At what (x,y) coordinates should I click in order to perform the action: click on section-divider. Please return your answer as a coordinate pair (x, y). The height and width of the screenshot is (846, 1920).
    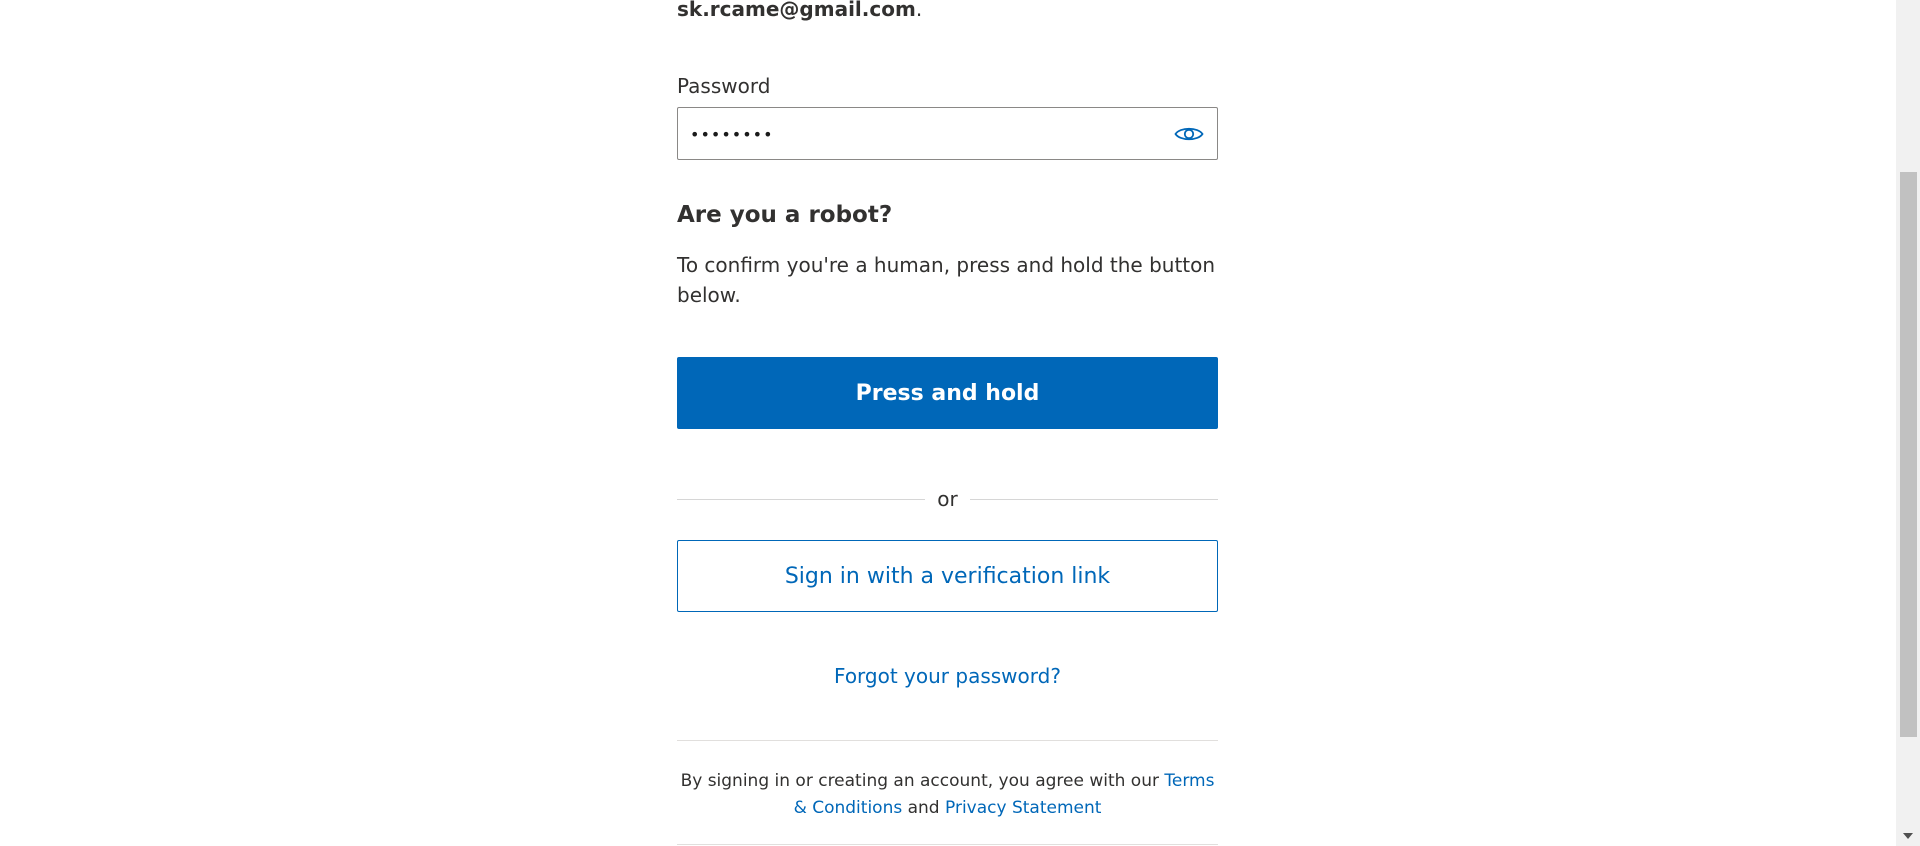
    Looking at the image, I should click on (947, 740).